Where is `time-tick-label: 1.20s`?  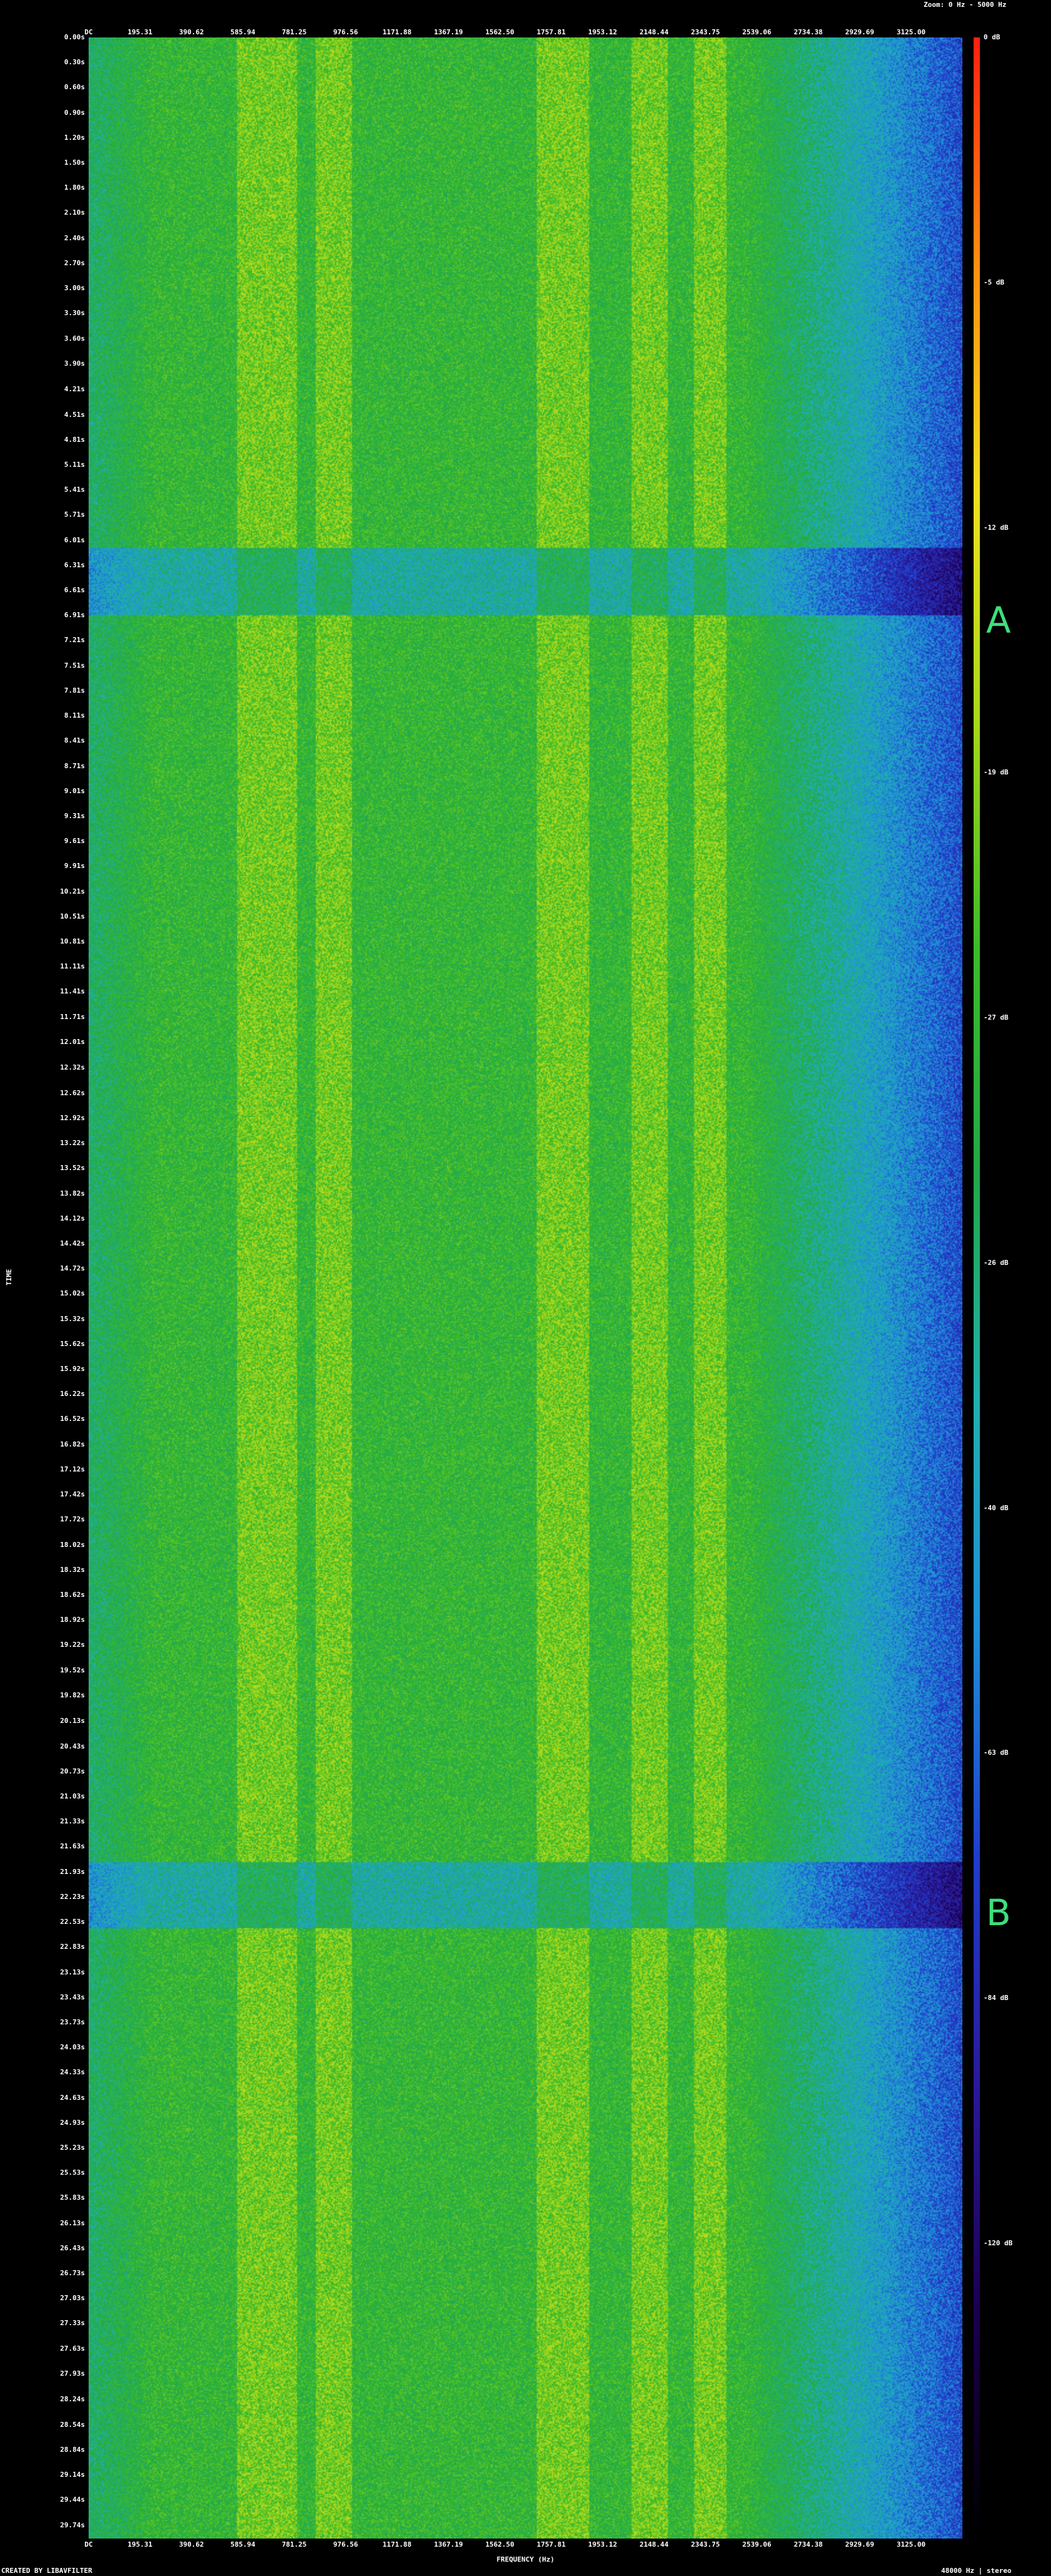
time-tick-label: 1.20s is located at coordinates (74, 137).